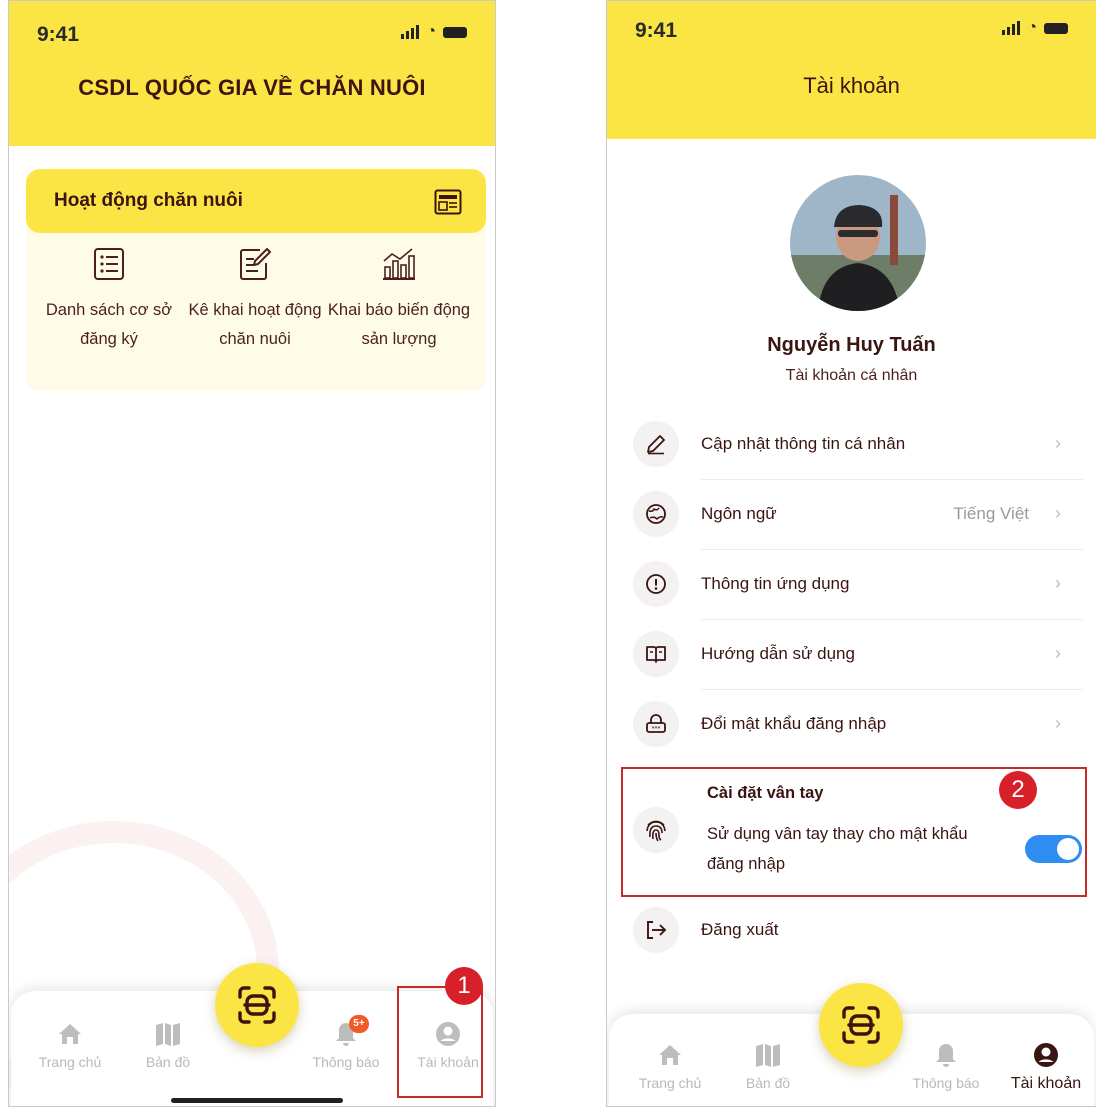  I want to click on page-title: Tài khoản, so click(851, 85).